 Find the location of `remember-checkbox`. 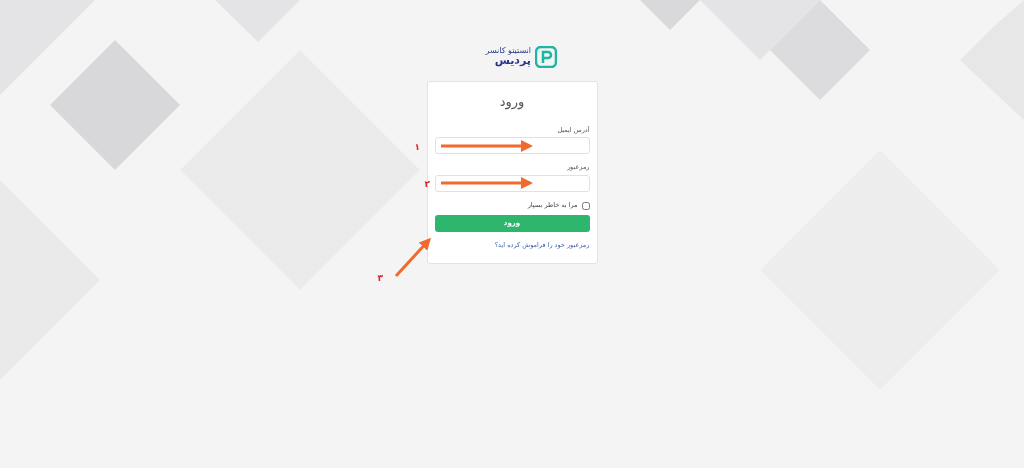

remember-checkbox is located at coordinates (585, 205).